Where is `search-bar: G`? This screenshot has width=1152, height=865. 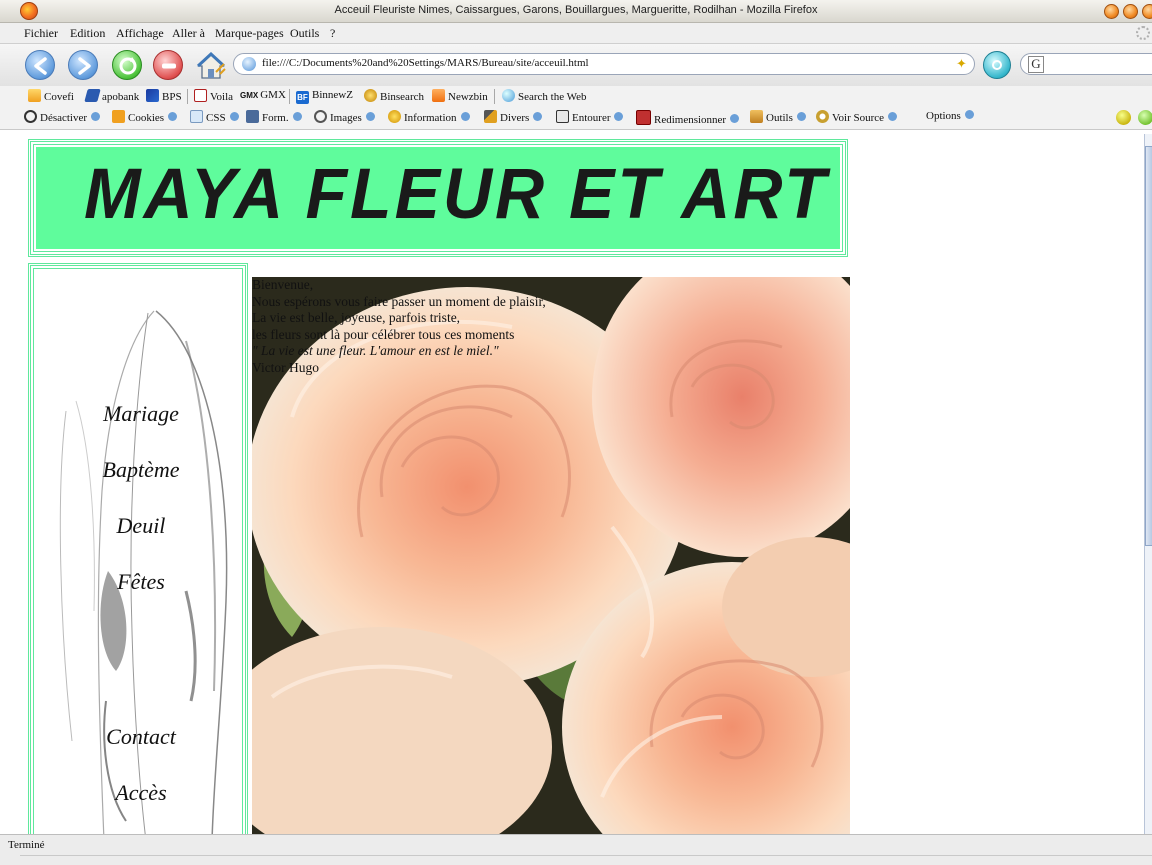 search-bar: G is located at coordinates (1086, 64).